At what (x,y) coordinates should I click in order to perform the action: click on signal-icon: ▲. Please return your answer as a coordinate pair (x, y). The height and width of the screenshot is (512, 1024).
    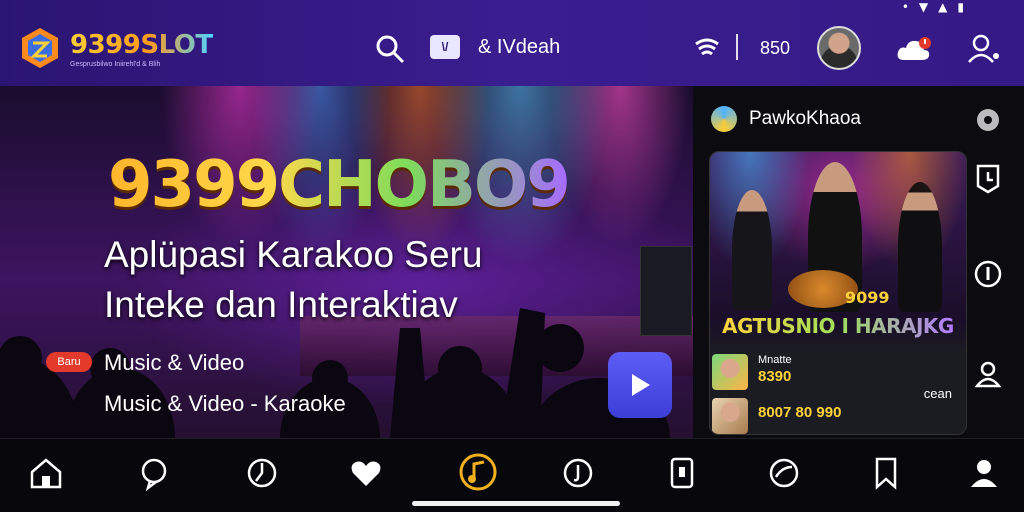
    Looking at the image, I should click on (943, 7).